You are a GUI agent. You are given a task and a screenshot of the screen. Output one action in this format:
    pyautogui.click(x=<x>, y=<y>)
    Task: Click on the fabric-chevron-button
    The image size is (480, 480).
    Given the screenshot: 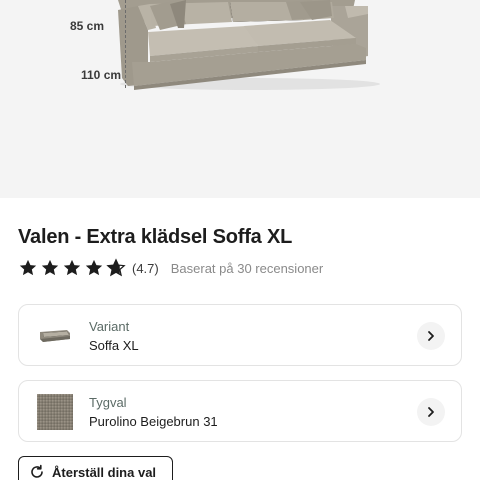 What is the action you would take?
    pyautogui.click(x=431, y=412)
    